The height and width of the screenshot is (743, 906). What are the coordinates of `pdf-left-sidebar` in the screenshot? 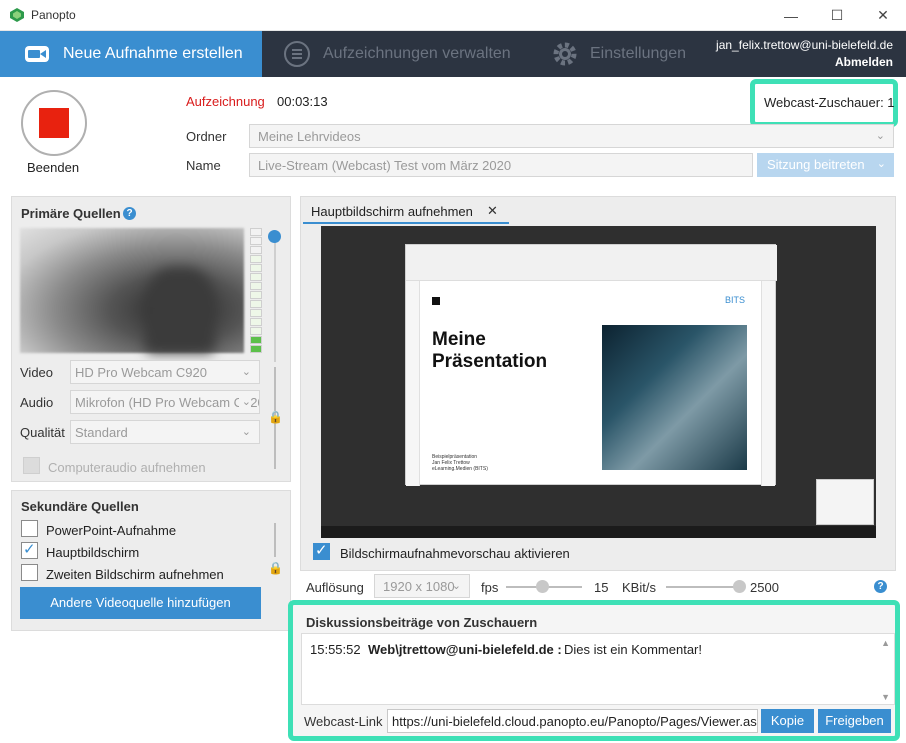 It's located at (413, 383).